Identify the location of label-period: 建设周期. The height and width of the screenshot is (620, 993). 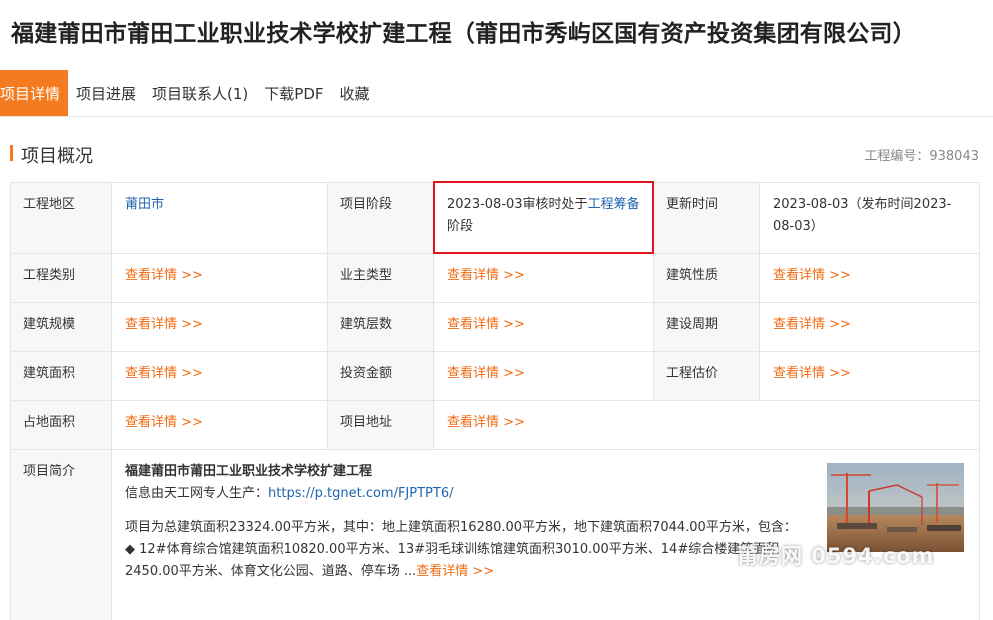
(706, 327).